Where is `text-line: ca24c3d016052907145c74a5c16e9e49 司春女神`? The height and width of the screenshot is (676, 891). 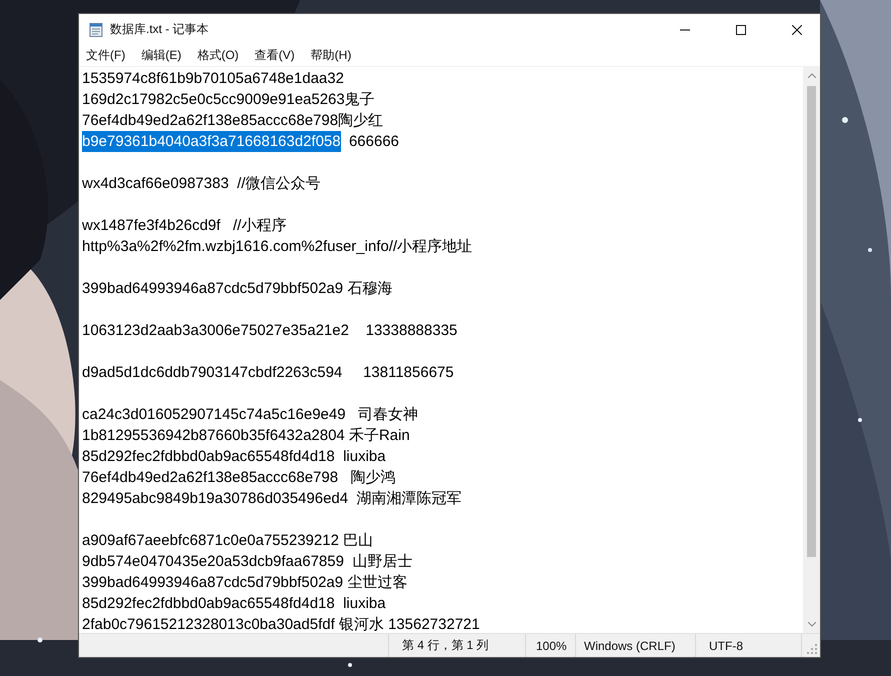 text-line: ca24c3d016052907145c74a5c16e9e49 司春女神 is located at coordinates (250, 415).